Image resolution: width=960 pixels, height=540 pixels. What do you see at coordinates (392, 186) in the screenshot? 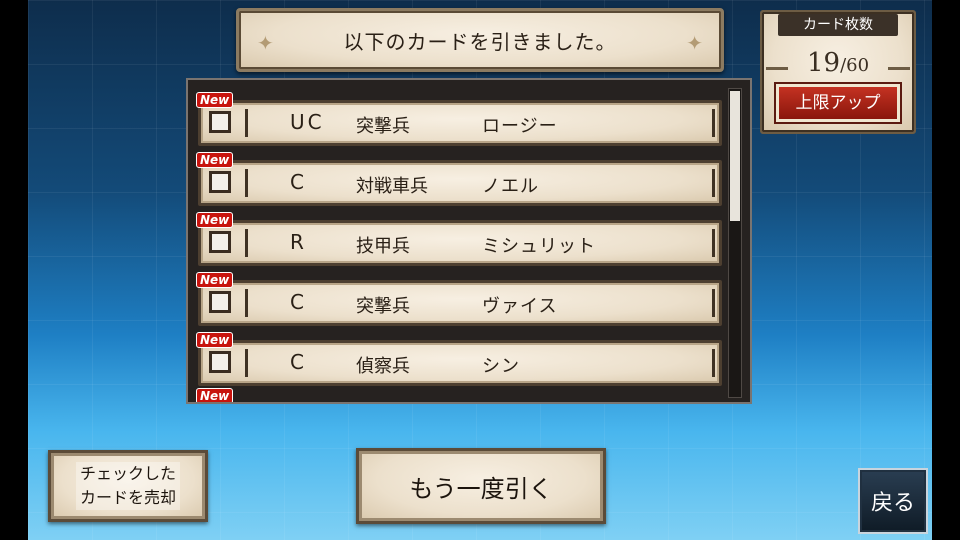
I see `card-class: 対戦車兵` at bounding box center [392, 186].